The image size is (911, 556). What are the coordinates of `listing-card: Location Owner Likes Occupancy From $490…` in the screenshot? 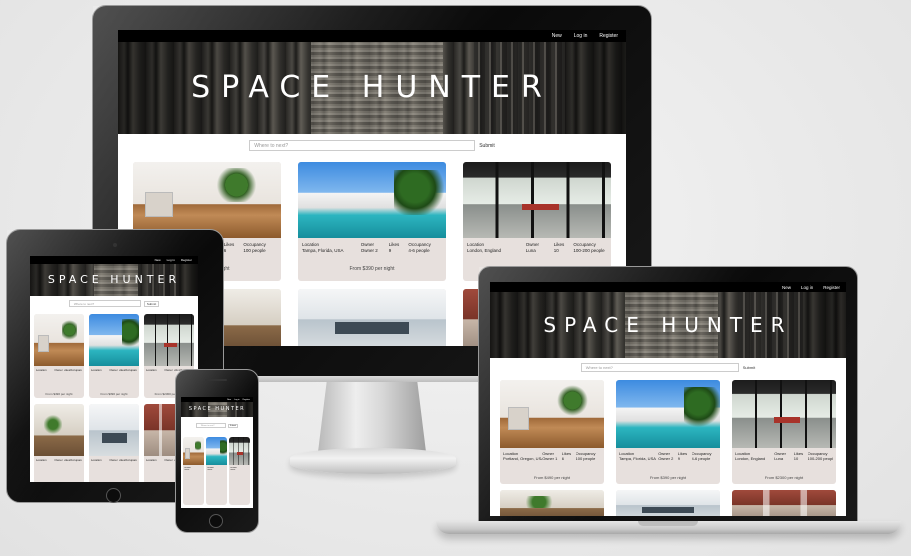 It's located at (59, 356).